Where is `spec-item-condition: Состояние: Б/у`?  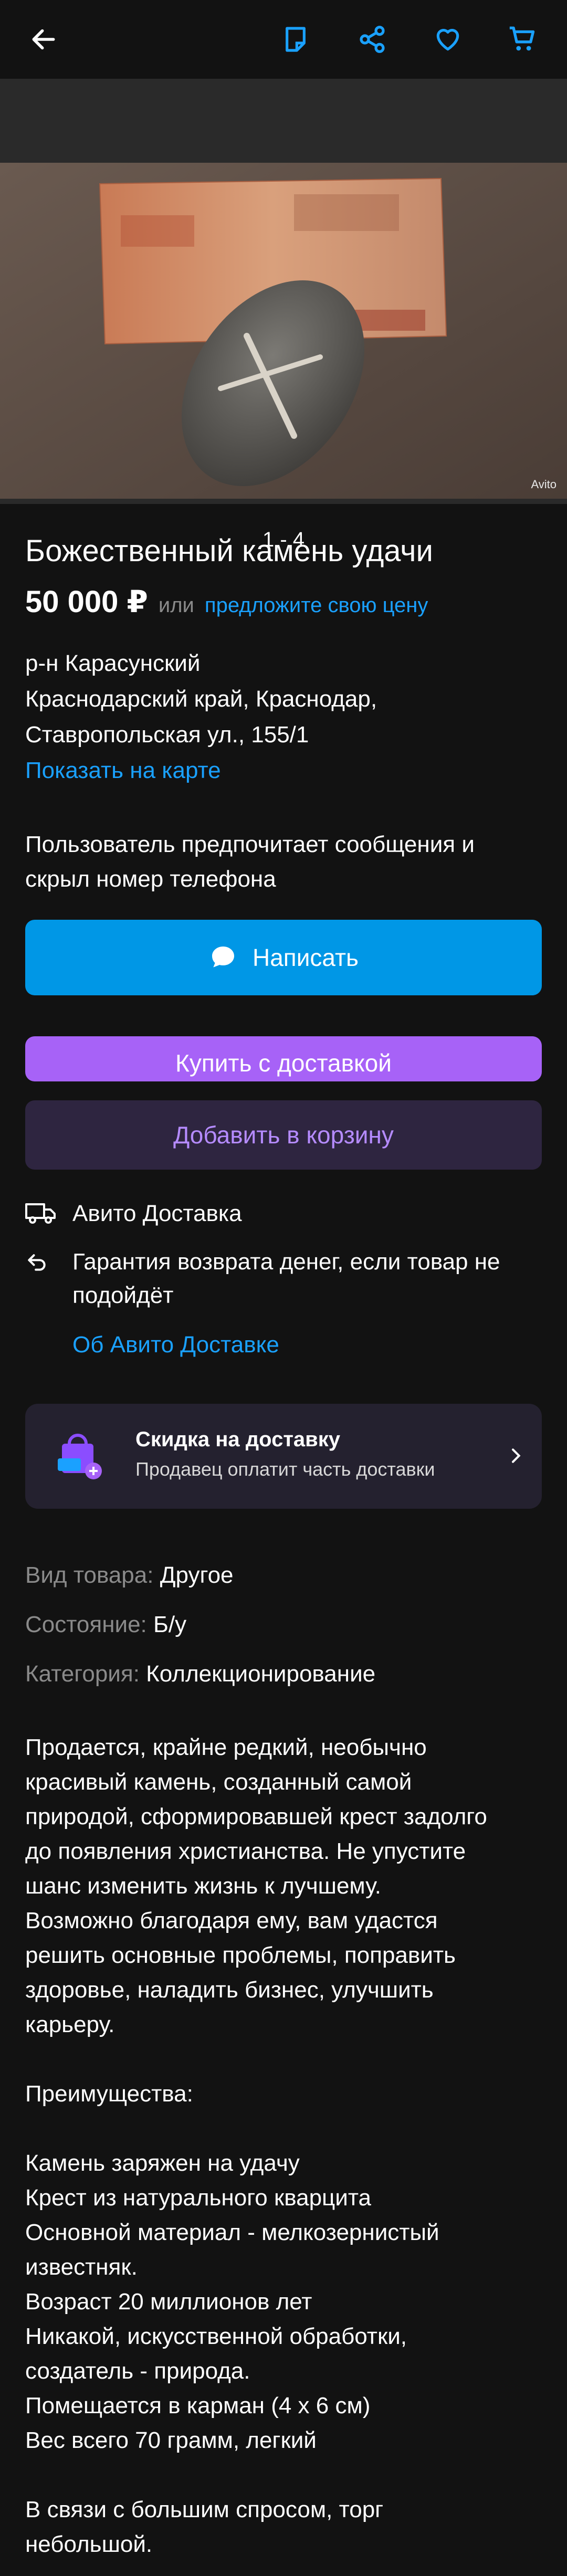
spec-item-condition: Состояние: Б/у is located at coordinates (105, 1625).